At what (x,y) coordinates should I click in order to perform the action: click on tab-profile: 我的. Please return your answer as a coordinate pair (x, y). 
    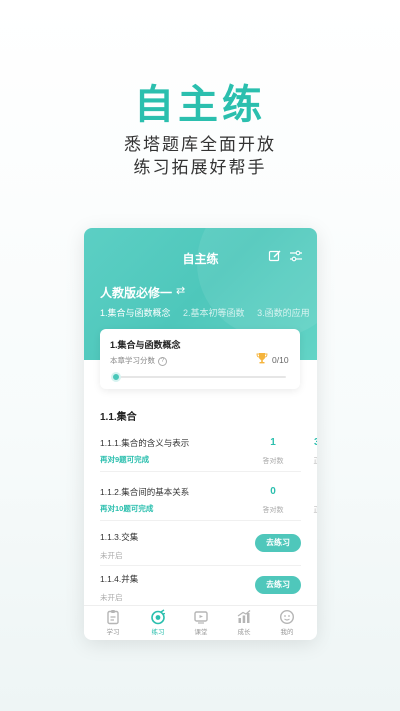
    Looking at the image, I should click on (287, 622).